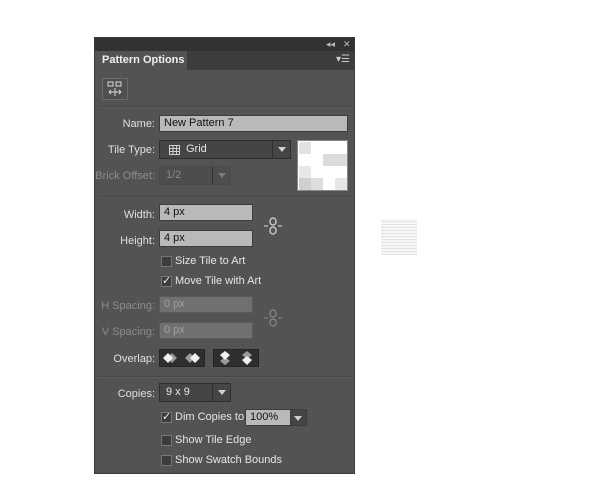  What do you see at coordinates (213, 440) in the screenshot?
I see `show-tile-edge-label: Show Tile Edge` at bounding box center [213, 440].